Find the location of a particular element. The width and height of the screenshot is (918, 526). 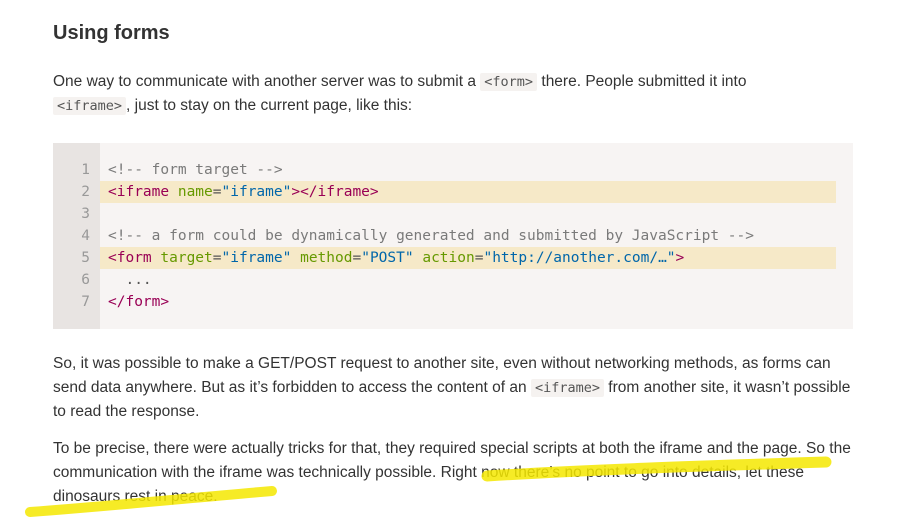

line-number: 7 is located at coordinates (85, 302).